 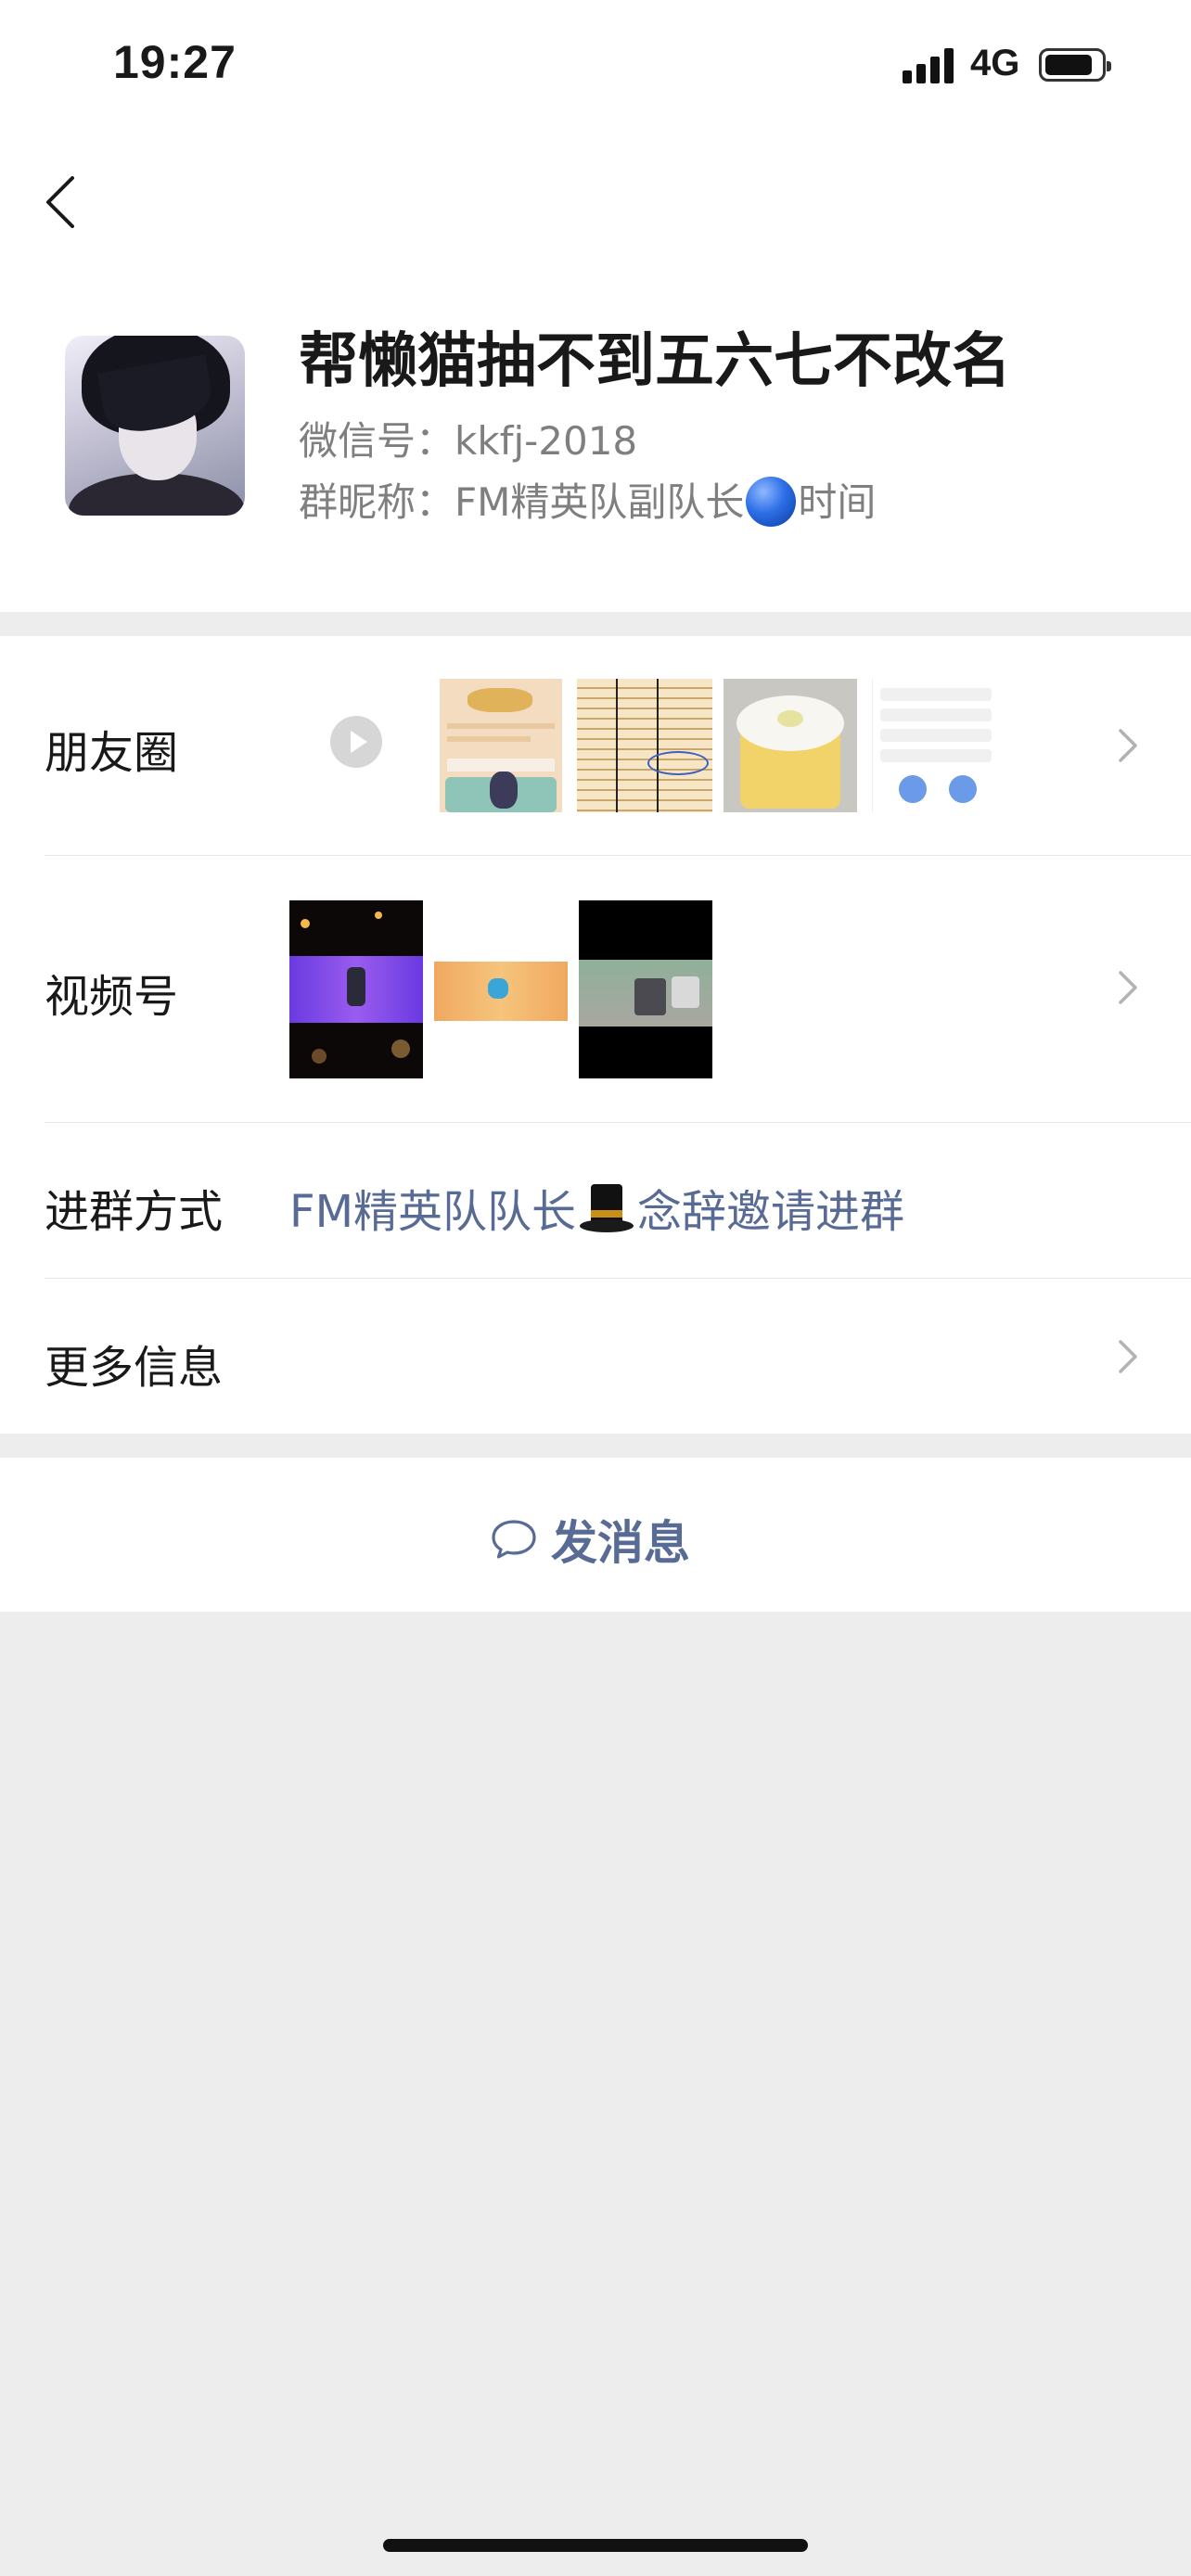 What do you see at coordinates (432, 1212) in the screenshot?
I see `inviter-name-prefix: FM精英队队长` at bounding box center [432, 1212].